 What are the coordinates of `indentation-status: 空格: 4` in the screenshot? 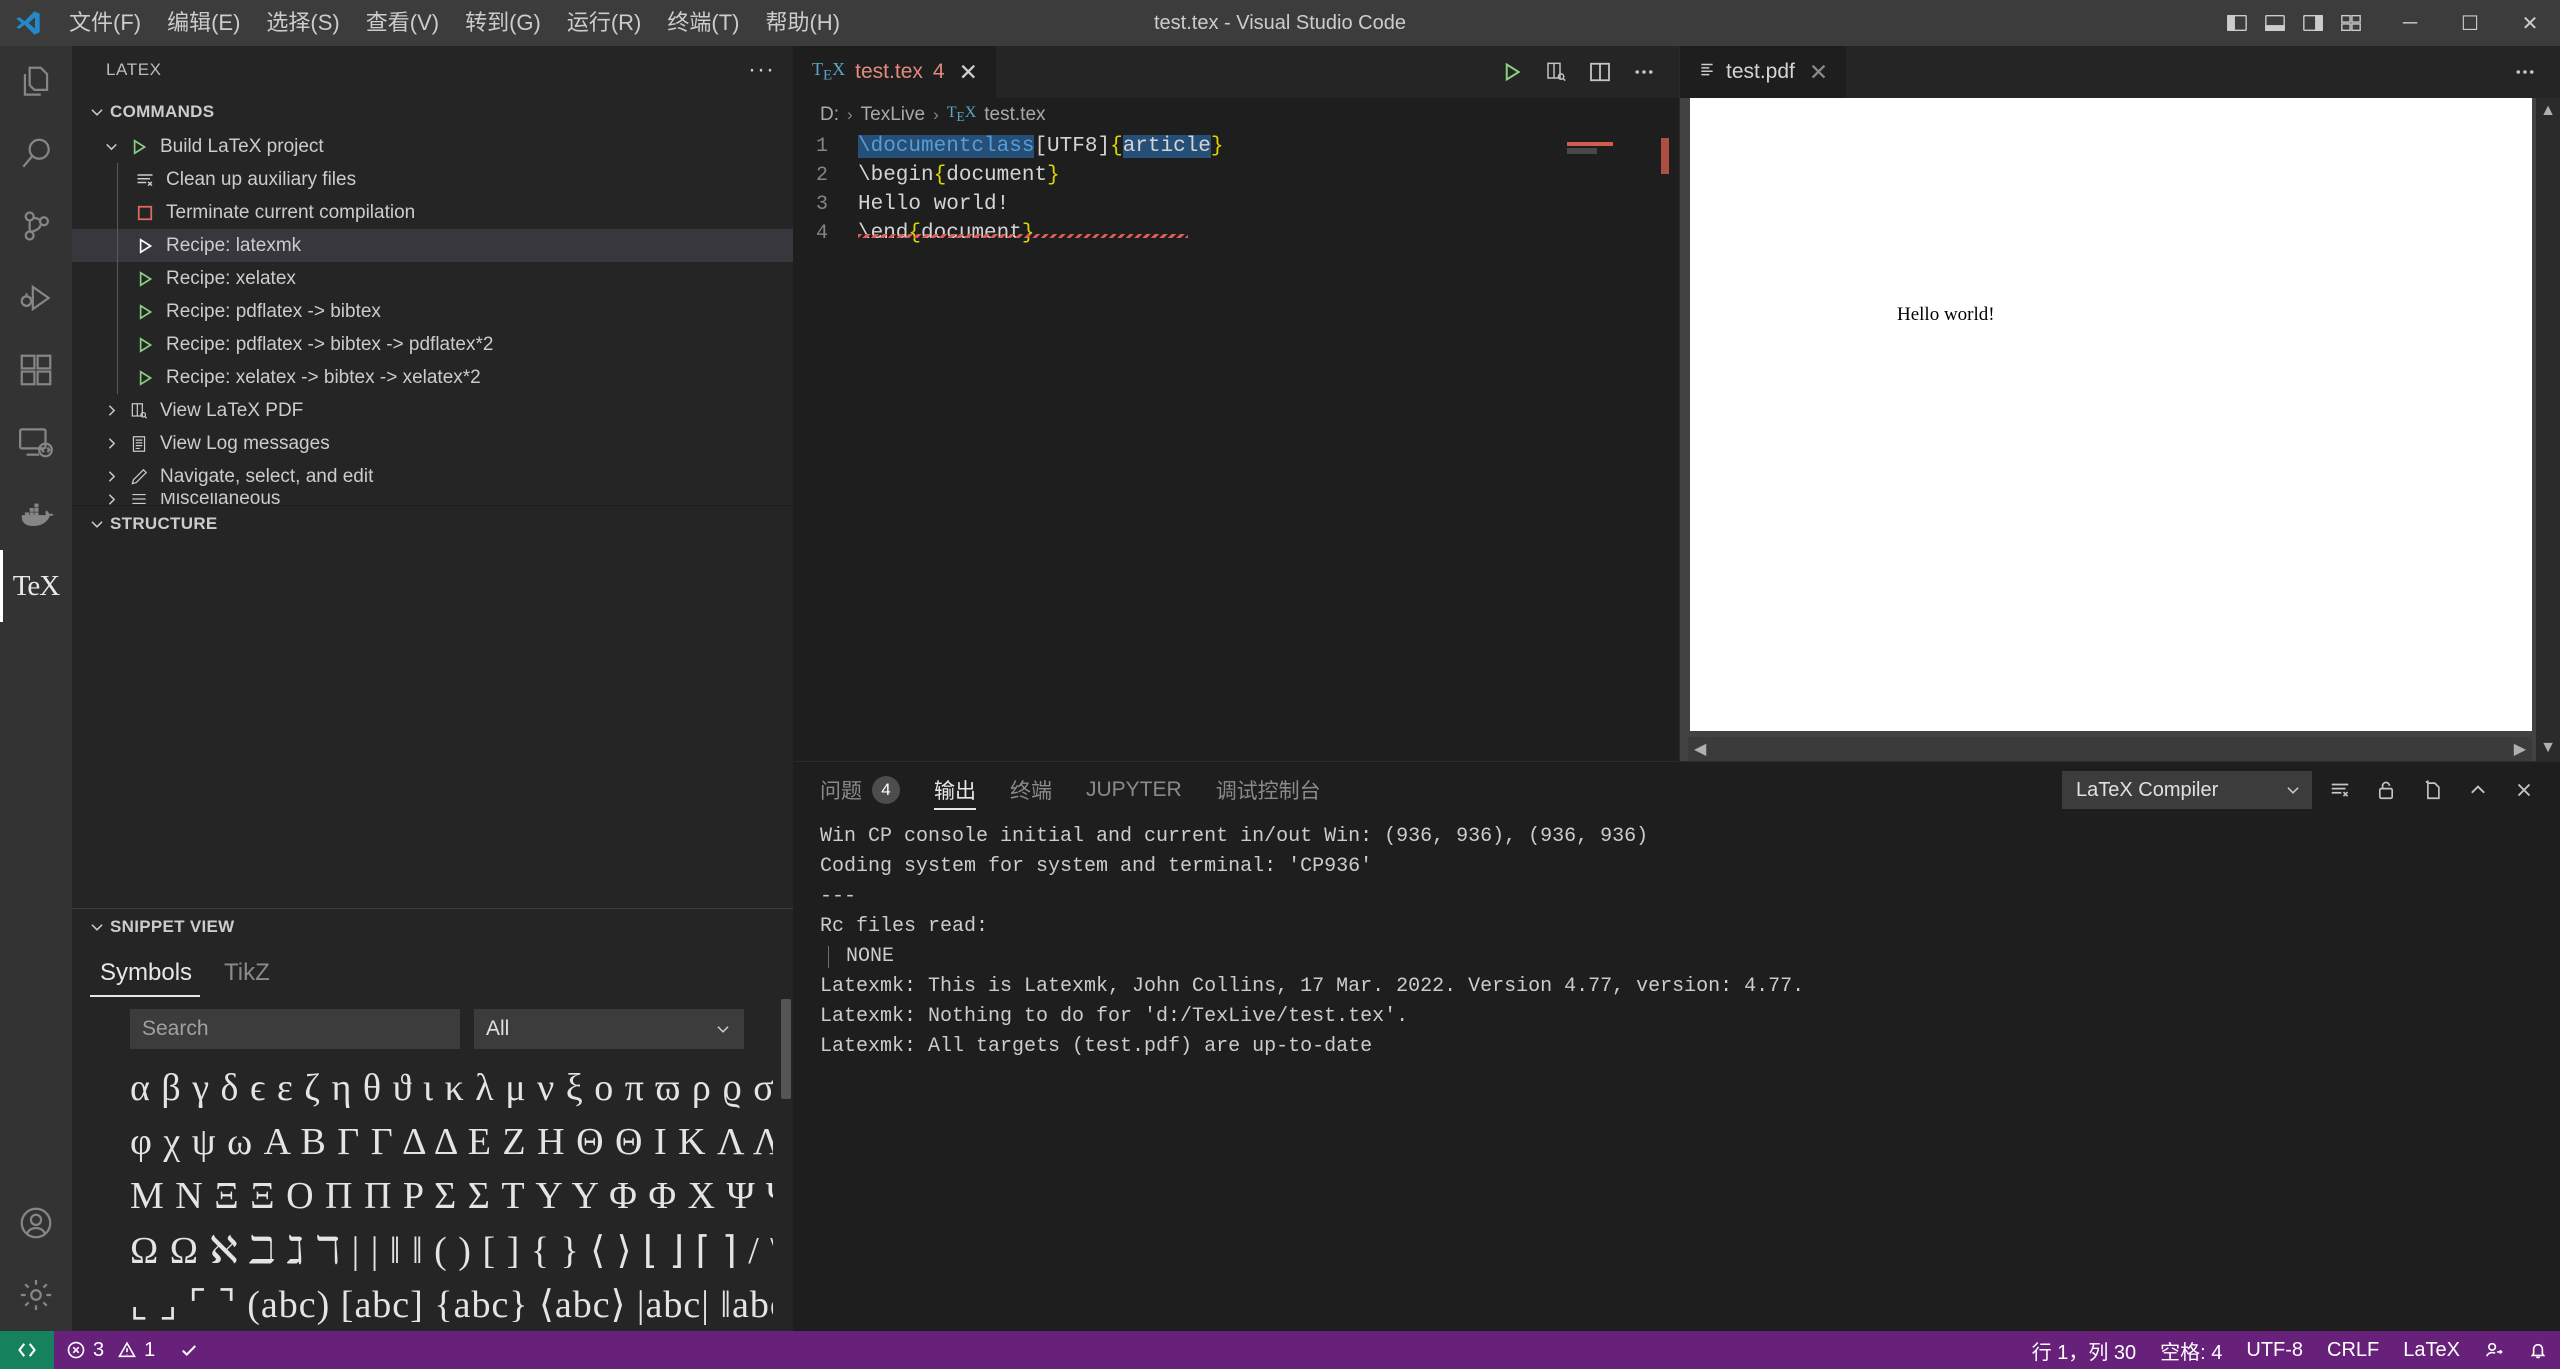 It's located at (2191, 1350).